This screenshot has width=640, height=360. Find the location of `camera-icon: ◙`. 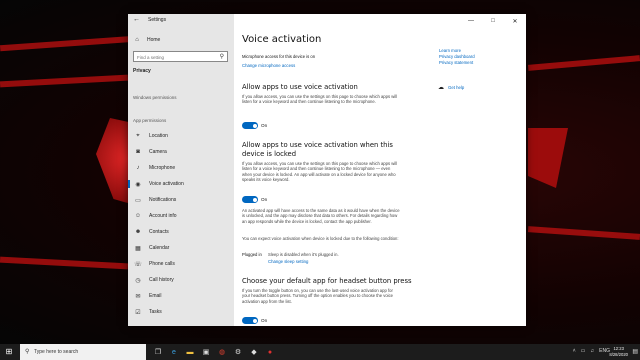

camera-icon: ◙ is located at coordinates (138, 152).